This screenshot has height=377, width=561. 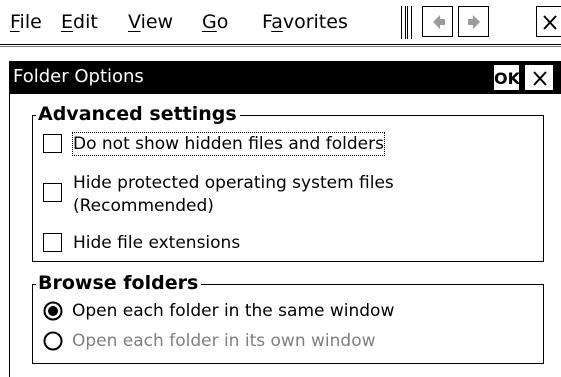 I want to click on same-window-radio, so click(x=53, y=311).